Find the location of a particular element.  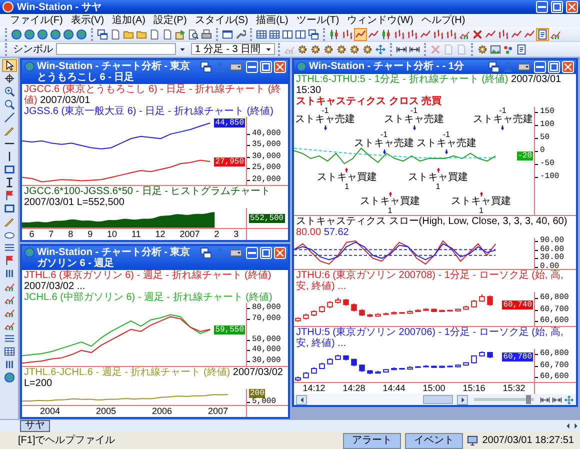

menu-item: 追加(A) is located at coordinates (129, 20).